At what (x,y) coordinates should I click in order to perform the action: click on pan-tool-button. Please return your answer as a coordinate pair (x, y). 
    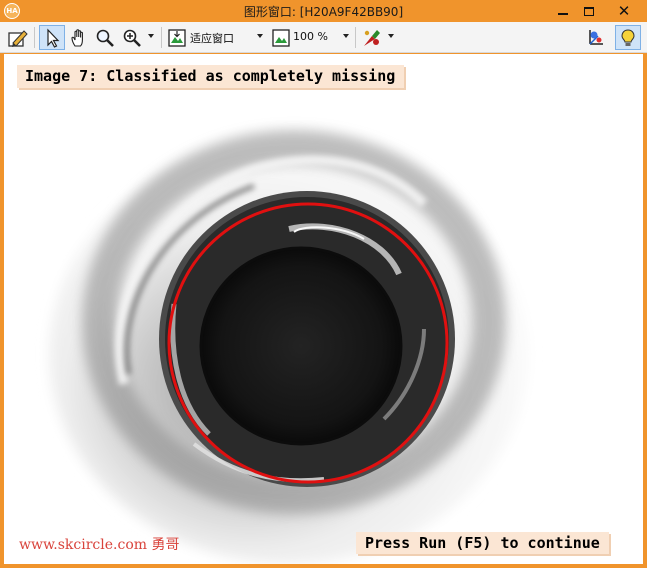
    Looking at the image, I should click on (79, 37).